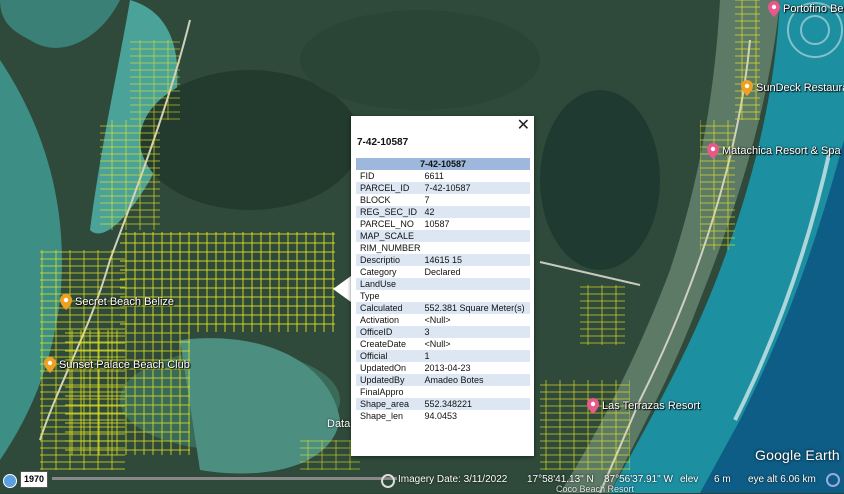 This screenshot has height=494, width=844. Describe the element at coordinates (388, 380) in the screenshot. I see `attribute-key: UpdatedBy` at that location.